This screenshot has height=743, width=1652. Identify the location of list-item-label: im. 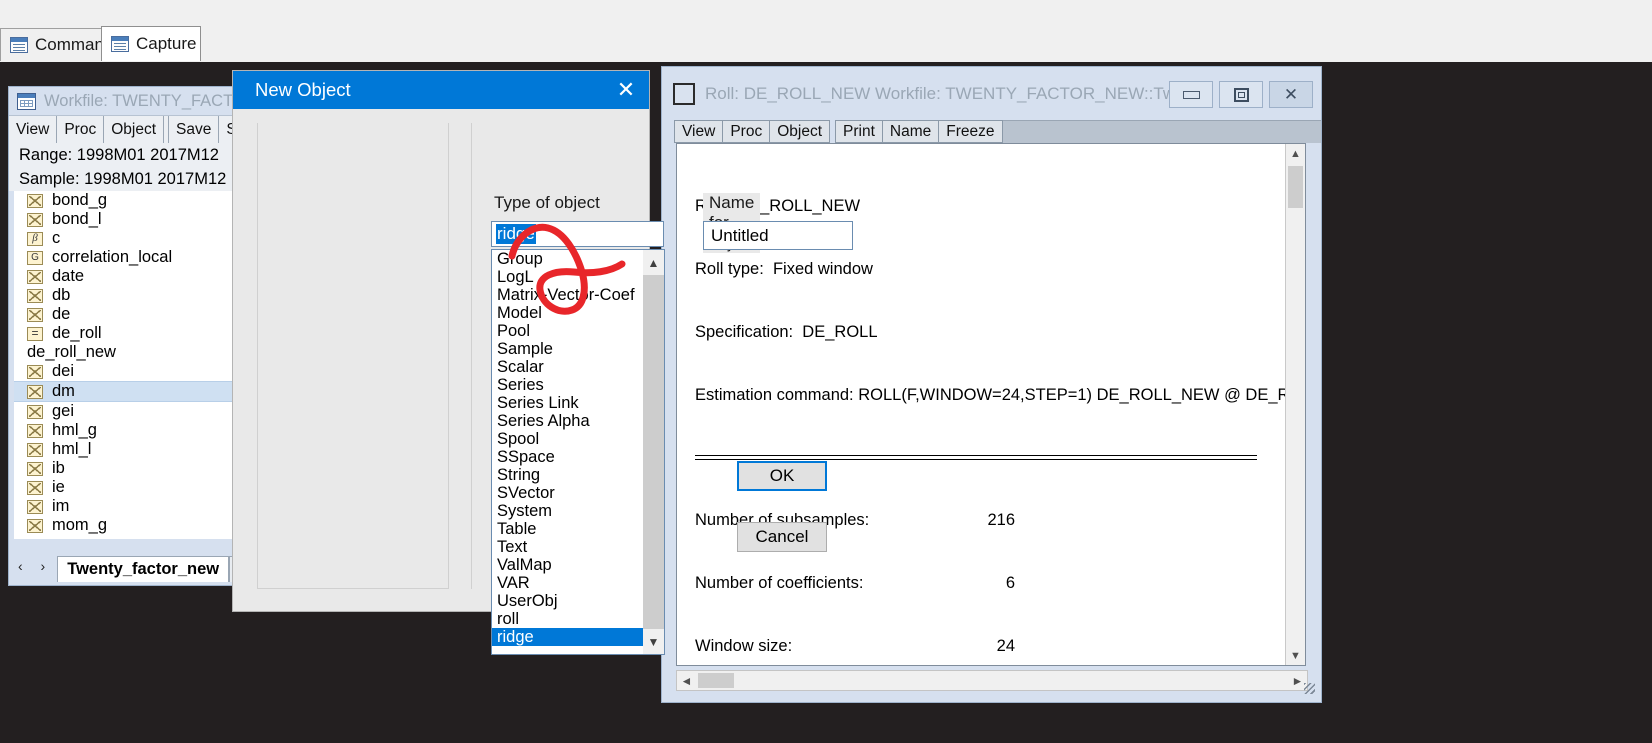
(61, 506).